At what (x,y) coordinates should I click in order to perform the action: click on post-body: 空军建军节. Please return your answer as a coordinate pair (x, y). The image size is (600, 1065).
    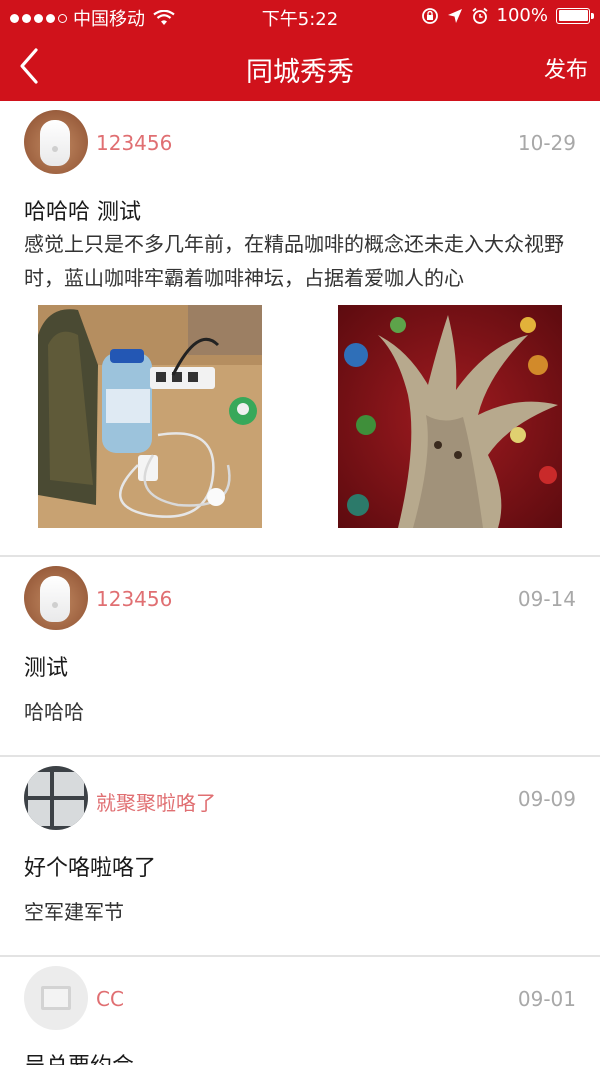
    Looking at the image, I should click on (74, 912).